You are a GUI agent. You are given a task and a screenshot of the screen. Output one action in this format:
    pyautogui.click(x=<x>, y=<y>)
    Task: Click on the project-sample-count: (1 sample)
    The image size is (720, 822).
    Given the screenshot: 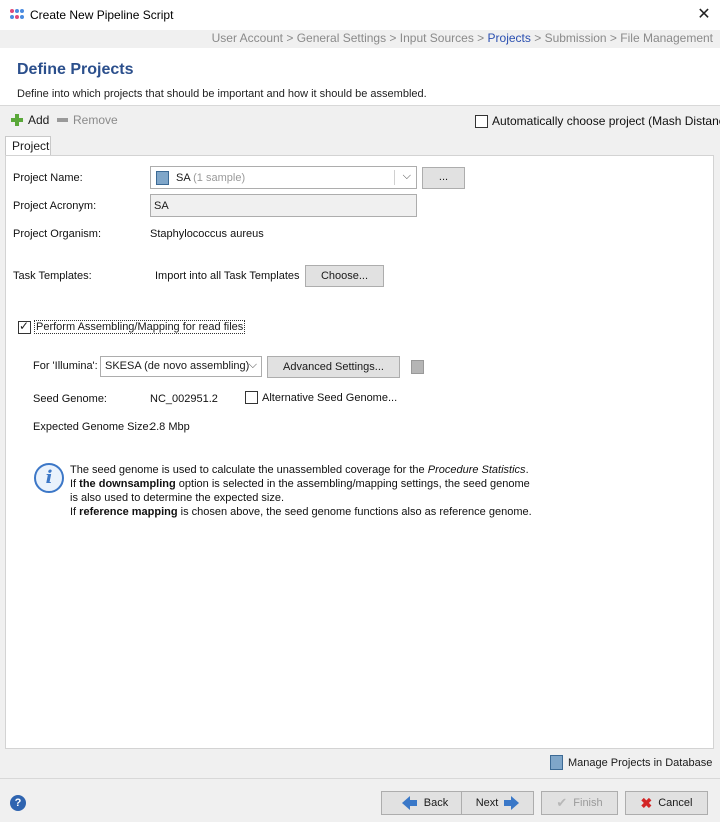 What is the action you would take?
    pyautogui.click(x=219, y=178)
    